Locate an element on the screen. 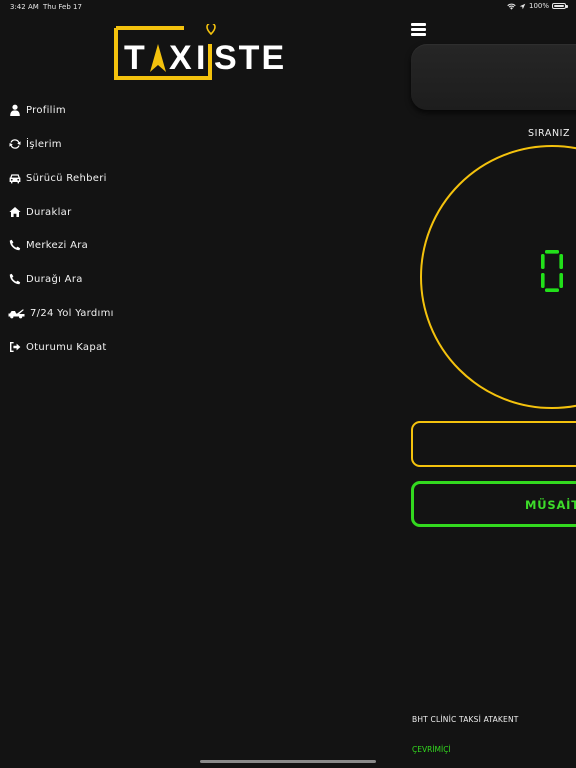 The height and width of the screenshot is (768, 576). available-button-label: MÜSAİT is located at coordinates (550, 505).